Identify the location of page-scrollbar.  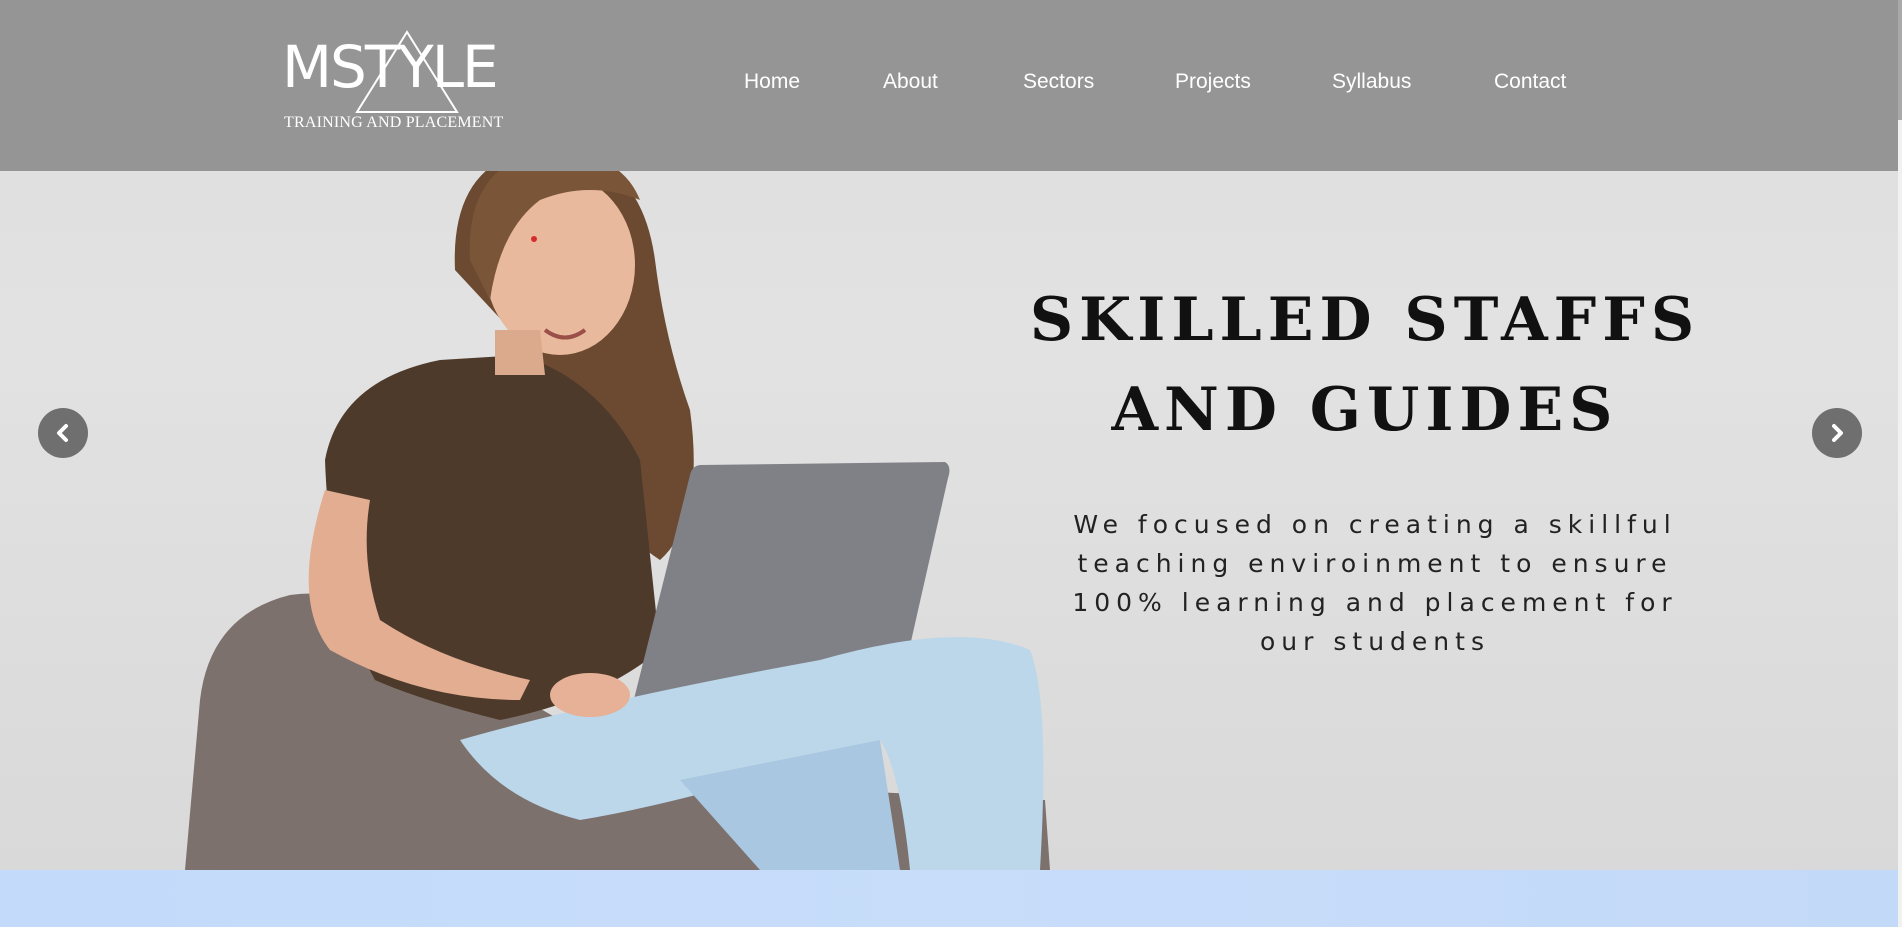
(1900, 463).